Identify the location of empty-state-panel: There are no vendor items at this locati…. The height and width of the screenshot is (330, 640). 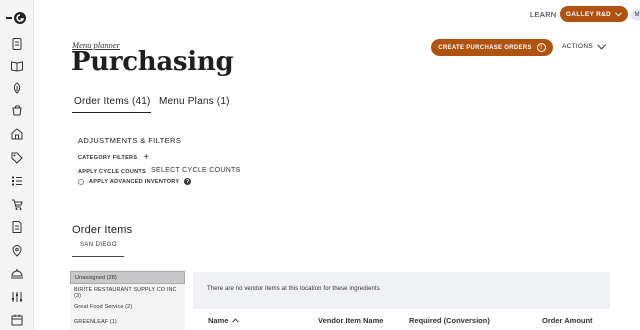
(401, 290).